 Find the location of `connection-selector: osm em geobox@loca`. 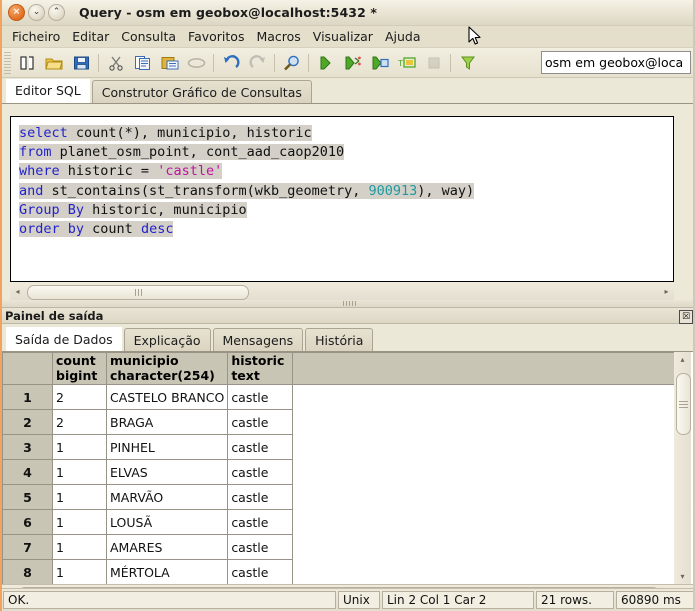

connection-selector: osm em geobox@loca is located at coordinates (616, 62).